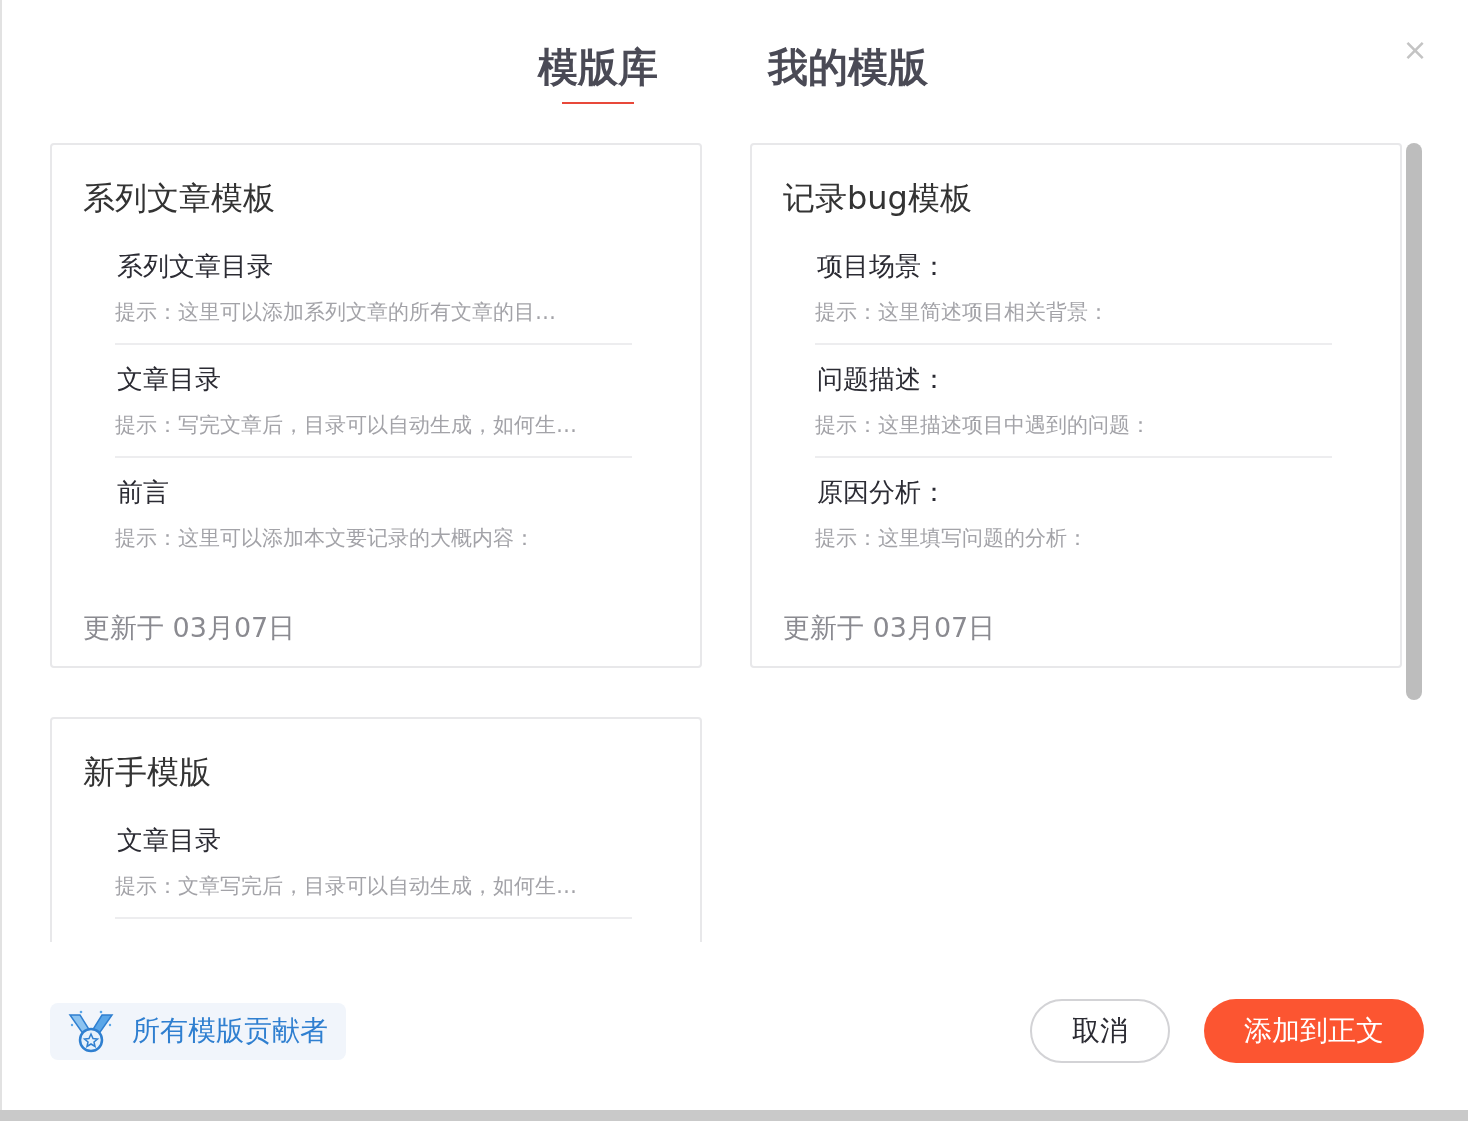 This screenshot has height=1121, width=1468. Describe the element at coordinates (877, 198) in the screenshot. I see `card-title: 记录bug模板` at that location.